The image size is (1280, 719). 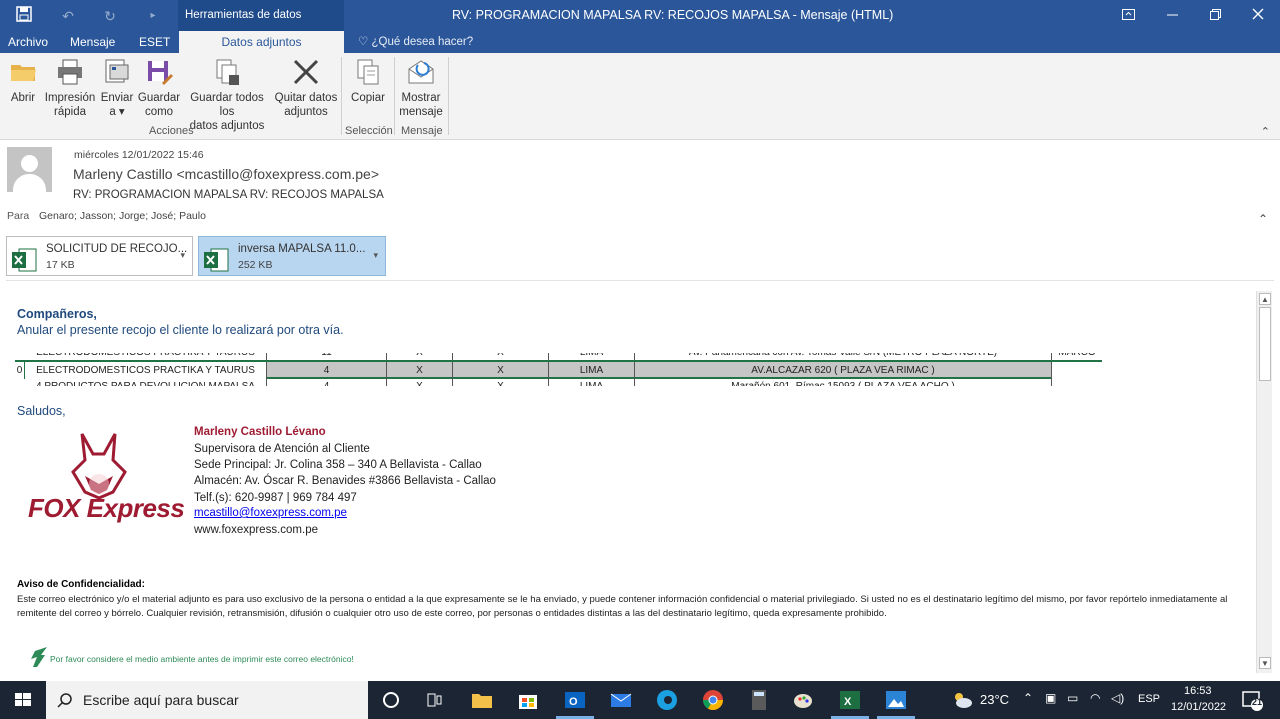 What do you see at coordinates (60, 265) in the screenshot?
I see `attachment-size: 17 KB` at bounding box center [60, 265].